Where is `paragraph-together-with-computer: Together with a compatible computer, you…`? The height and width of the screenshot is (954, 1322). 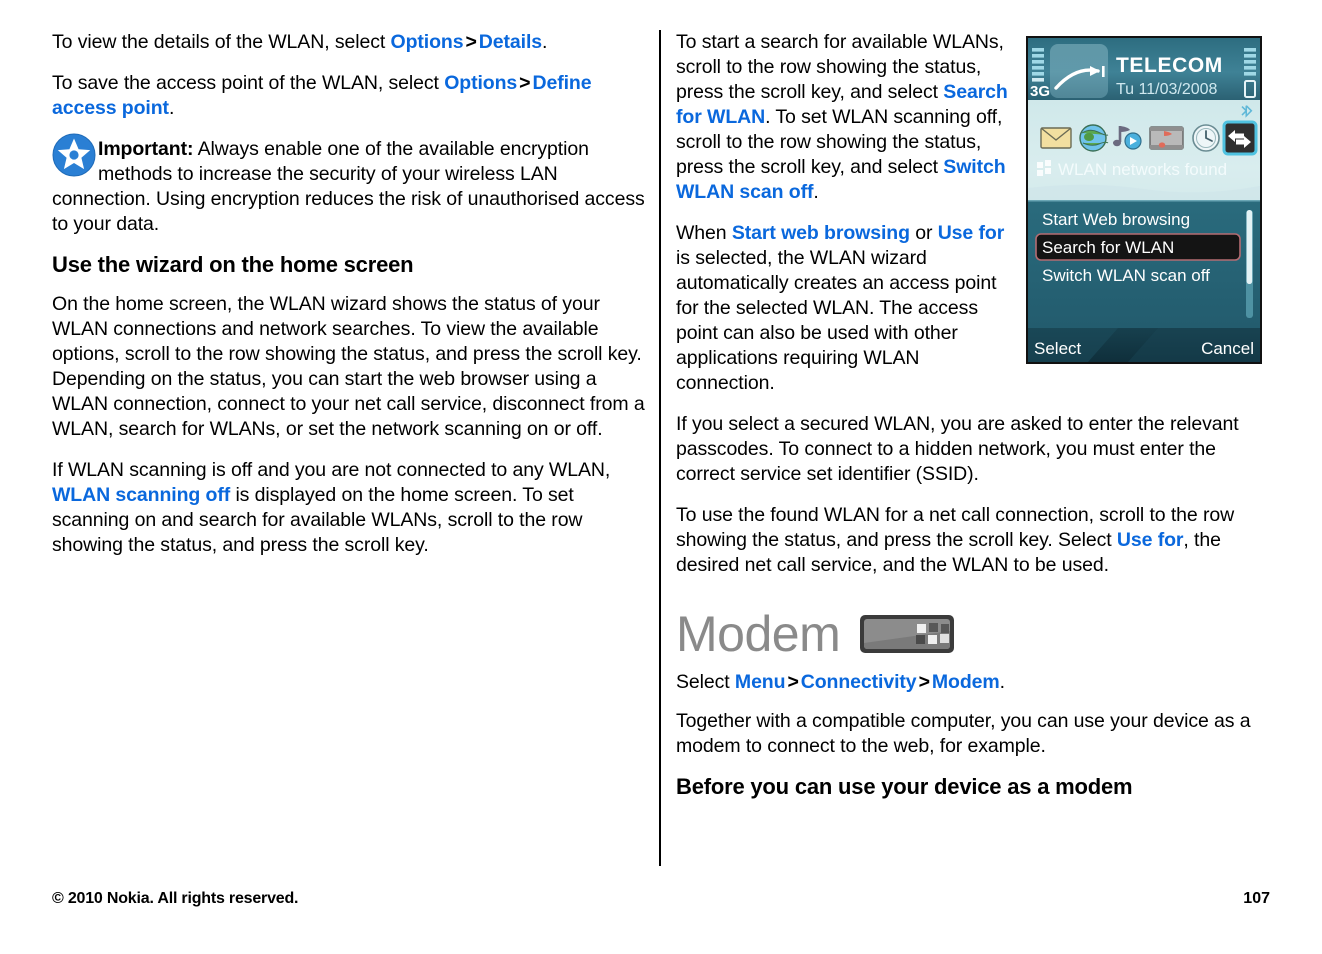 paragraph-together-with-computer: Together with a compatible computer, you… is located at coordinates (963, 733).